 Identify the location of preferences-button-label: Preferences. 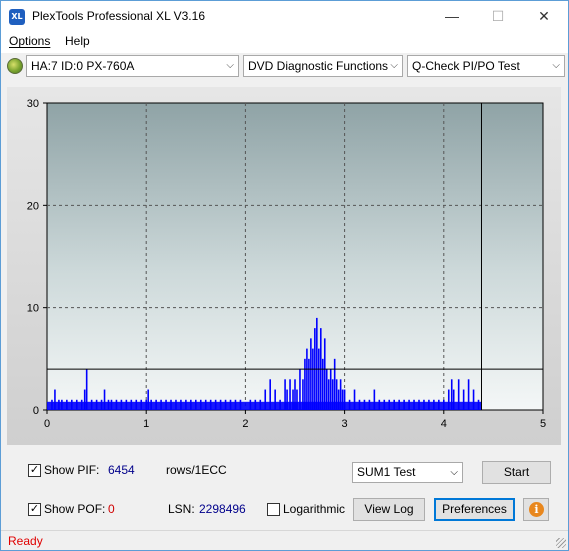
(474, 509).